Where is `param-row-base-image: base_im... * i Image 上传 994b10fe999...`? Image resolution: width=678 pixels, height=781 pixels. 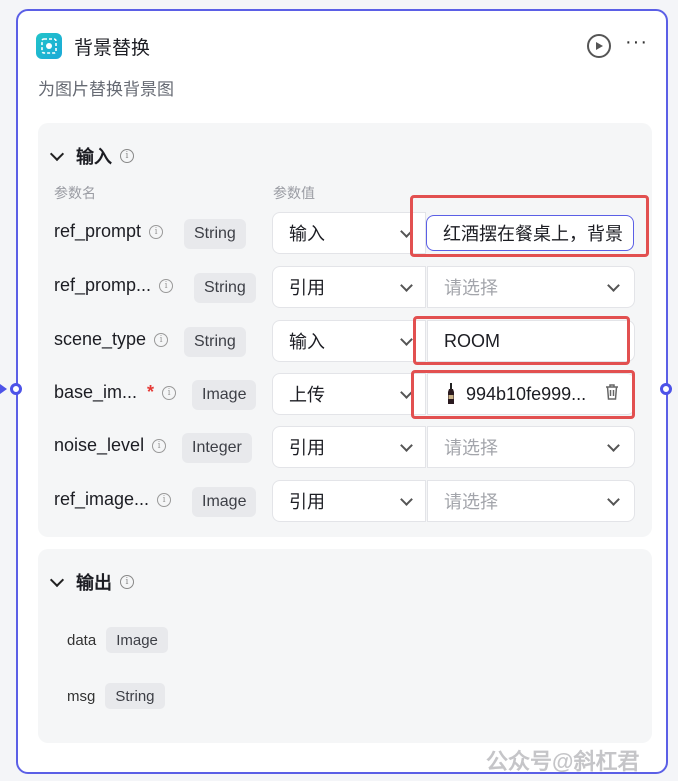 param-row-base-image: base_im... * i Image 上传 994b10fe999... is located at coordinates (345, 394).